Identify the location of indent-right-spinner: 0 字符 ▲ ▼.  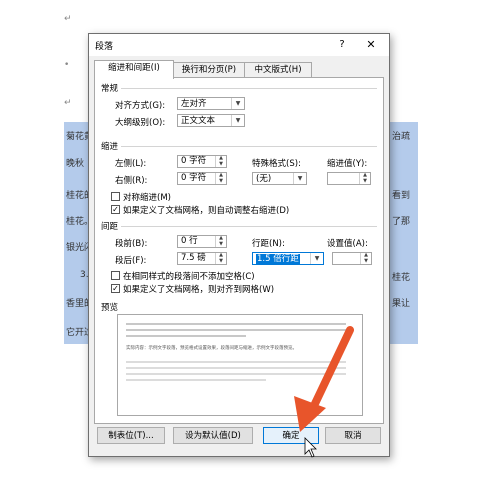
(202, 178).